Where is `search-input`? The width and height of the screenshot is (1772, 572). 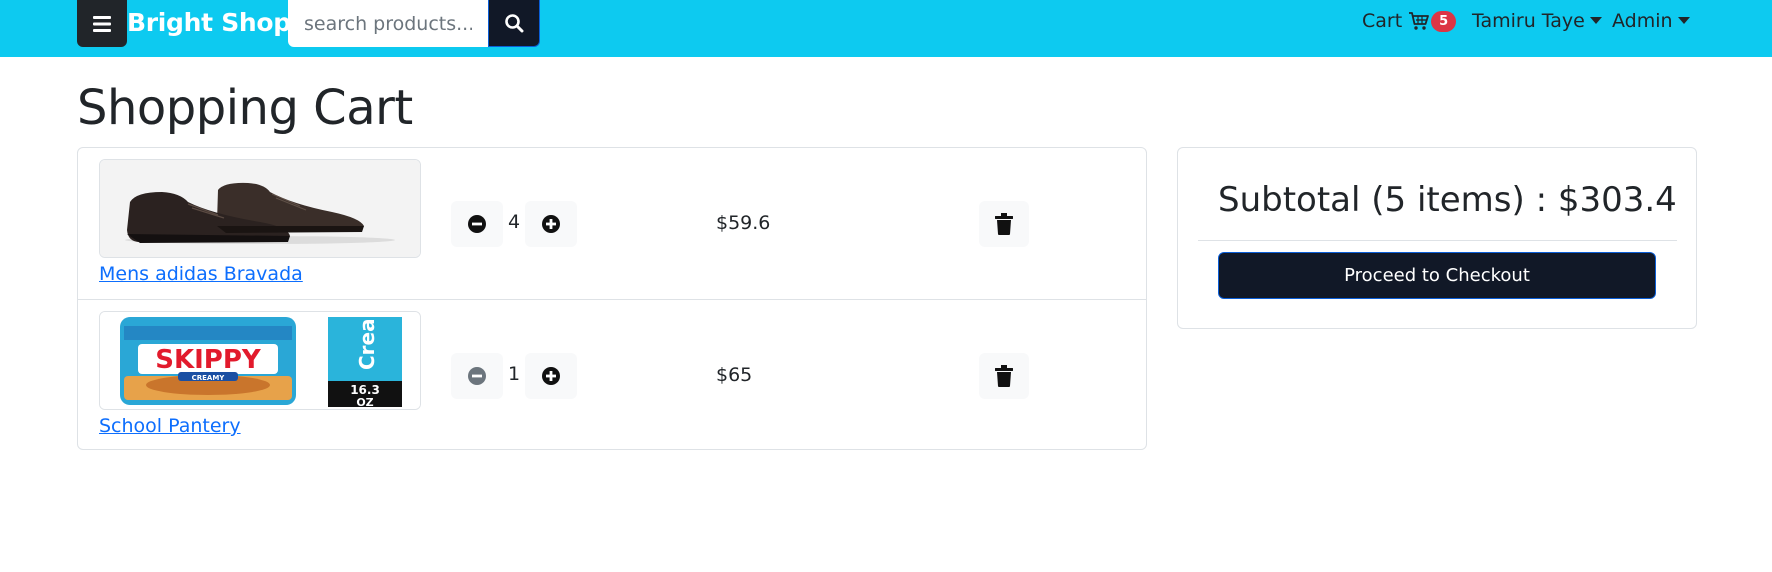
search-input is located at coordinates (388, 23).